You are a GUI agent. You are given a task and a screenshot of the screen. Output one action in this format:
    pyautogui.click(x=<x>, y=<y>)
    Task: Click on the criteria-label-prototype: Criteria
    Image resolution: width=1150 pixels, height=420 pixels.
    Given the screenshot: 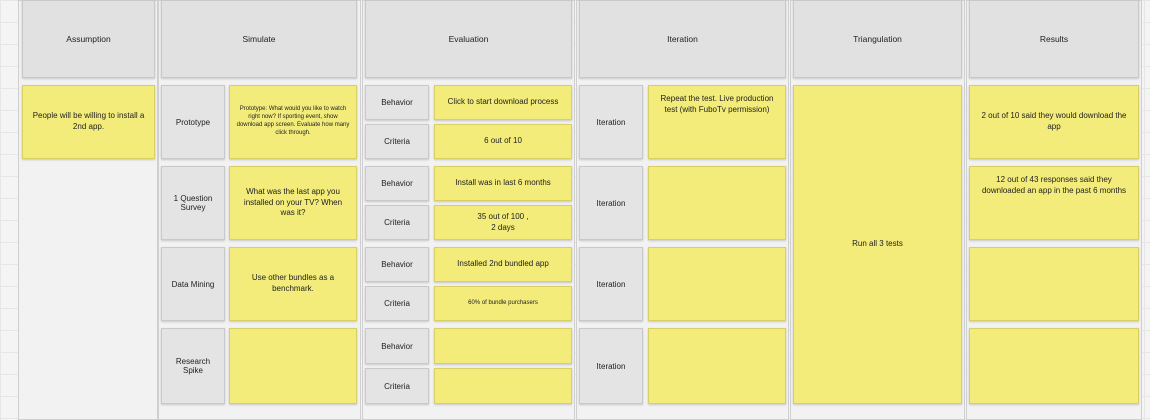 What is the action you would take?
    pyautogui.click(x=397, y=141)
    